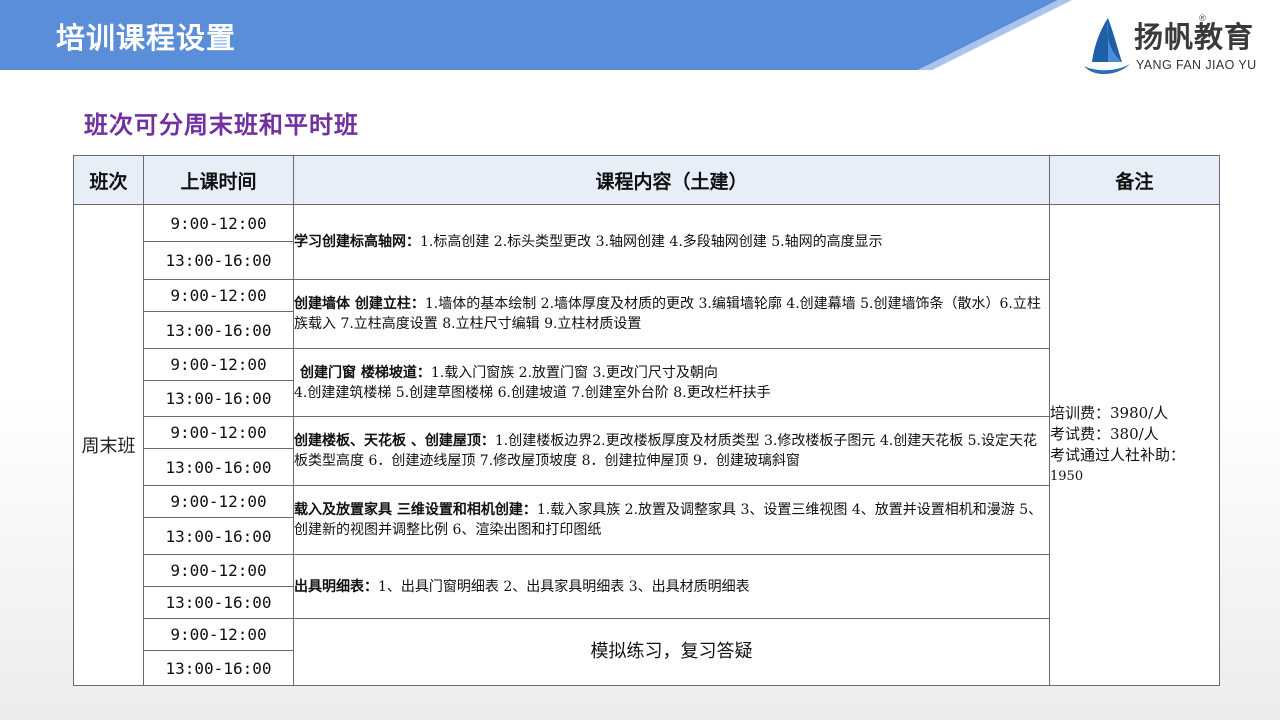 This screenshot has height=720, width=1280. I want to click on module-title: 载入及放置家具 三维设置和相机创建：, so click(415, 510).